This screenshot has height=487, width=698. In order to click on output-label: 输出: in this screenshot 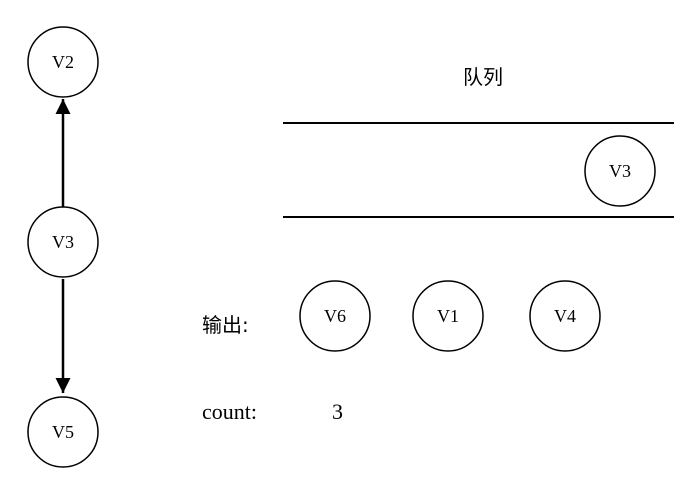, I will do `click(225, 325)`.